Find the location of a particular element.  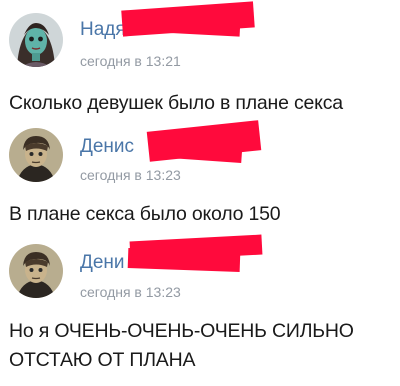

author-name: Дени is located at coordinates (102, 262).